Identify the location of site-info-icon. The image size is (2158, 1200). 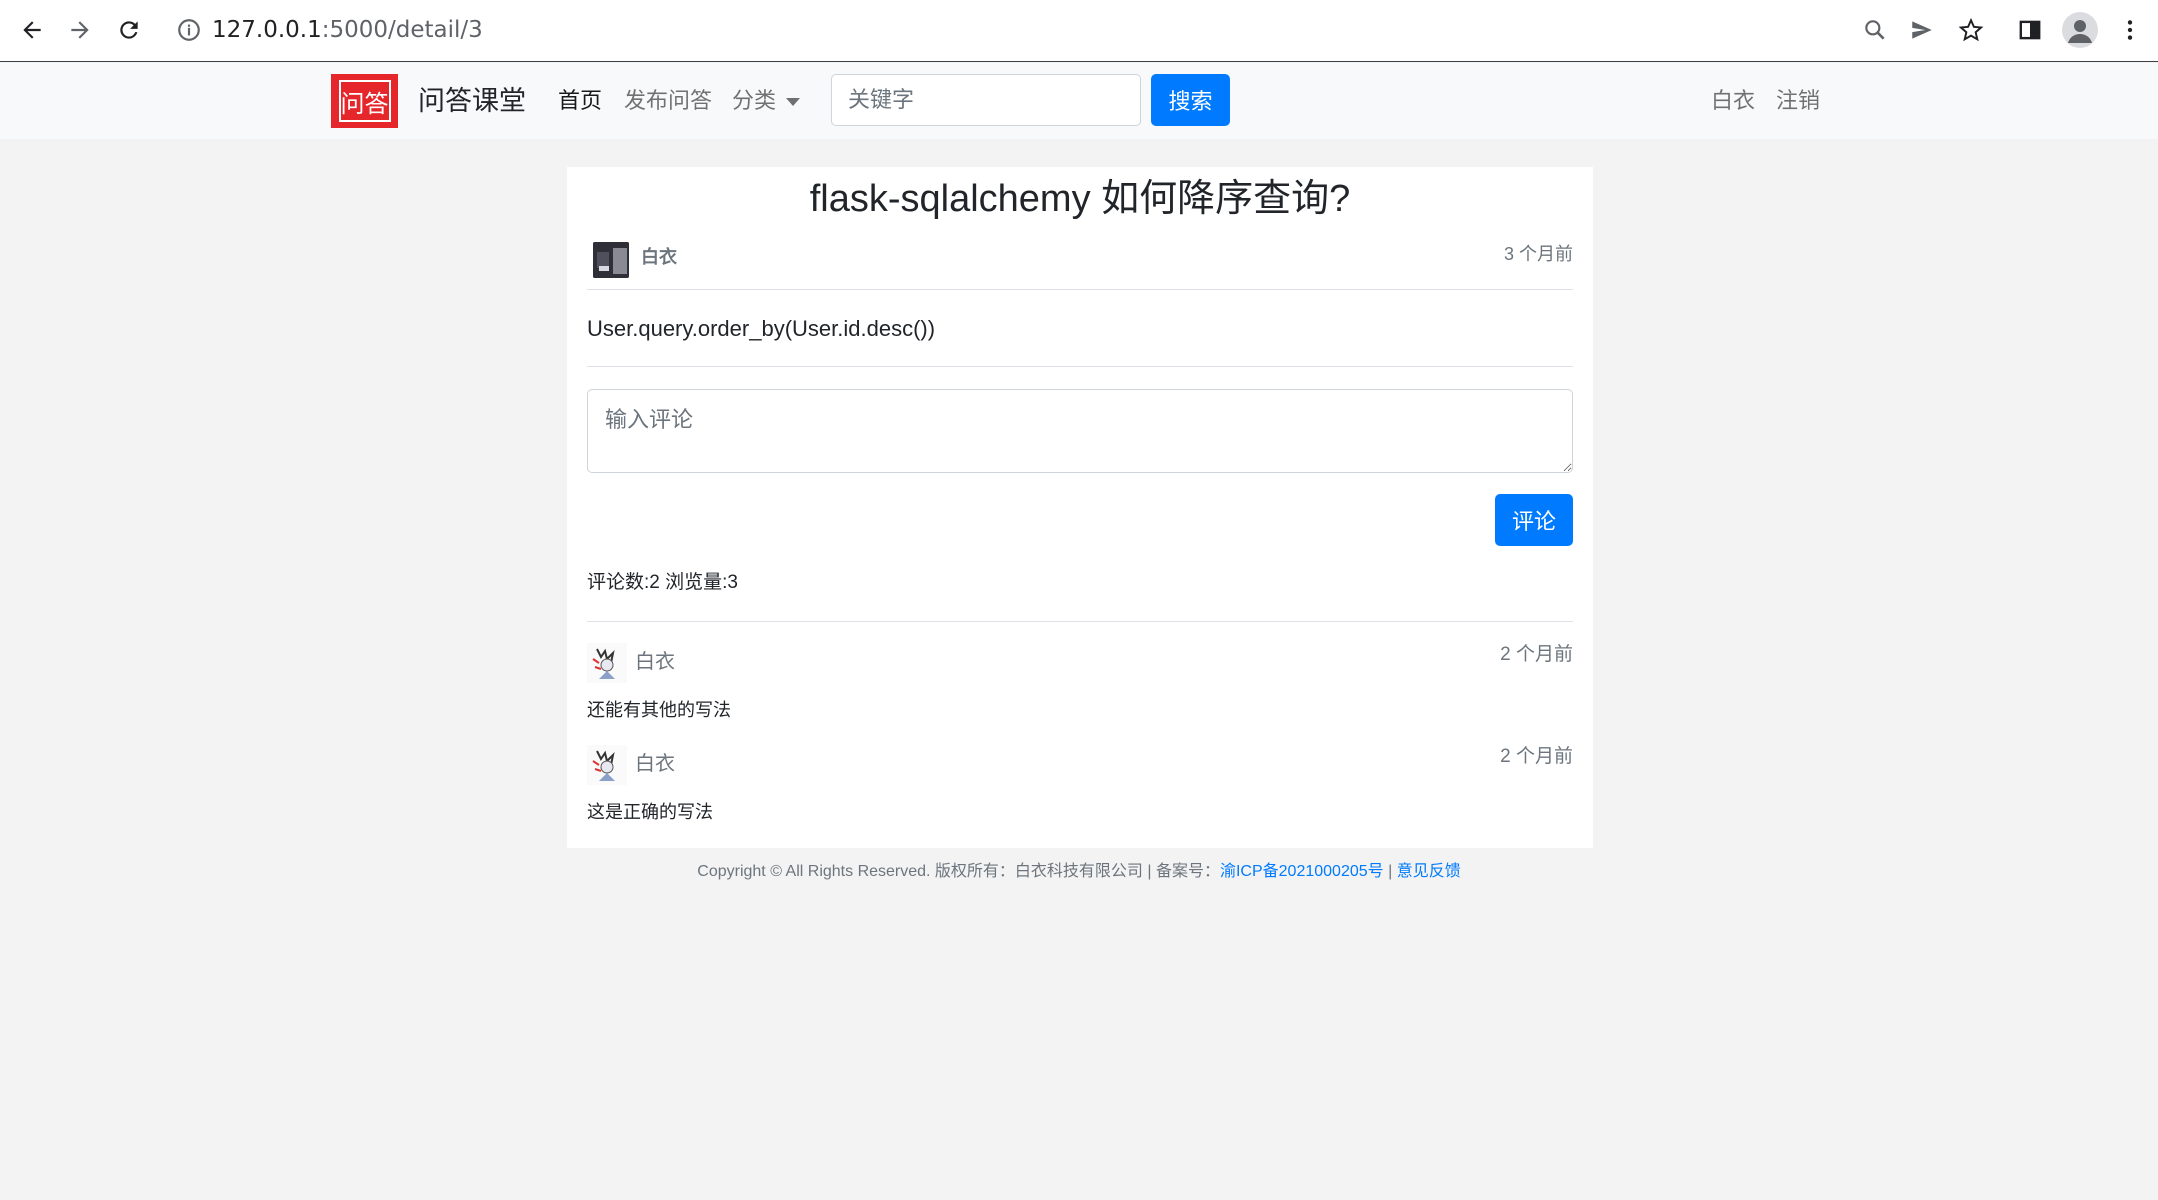
(189, 30).